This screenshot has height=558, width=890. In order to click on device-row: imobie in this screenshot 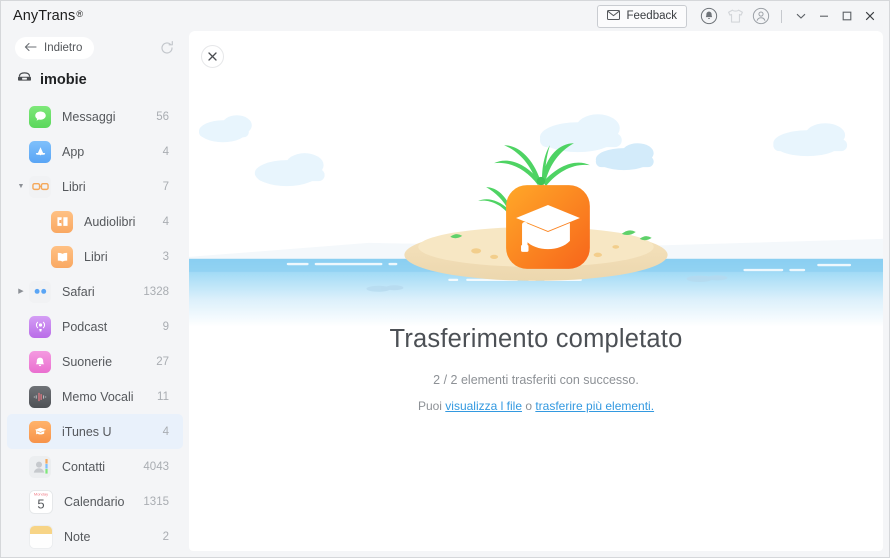, I will do `click(95, 80)`.